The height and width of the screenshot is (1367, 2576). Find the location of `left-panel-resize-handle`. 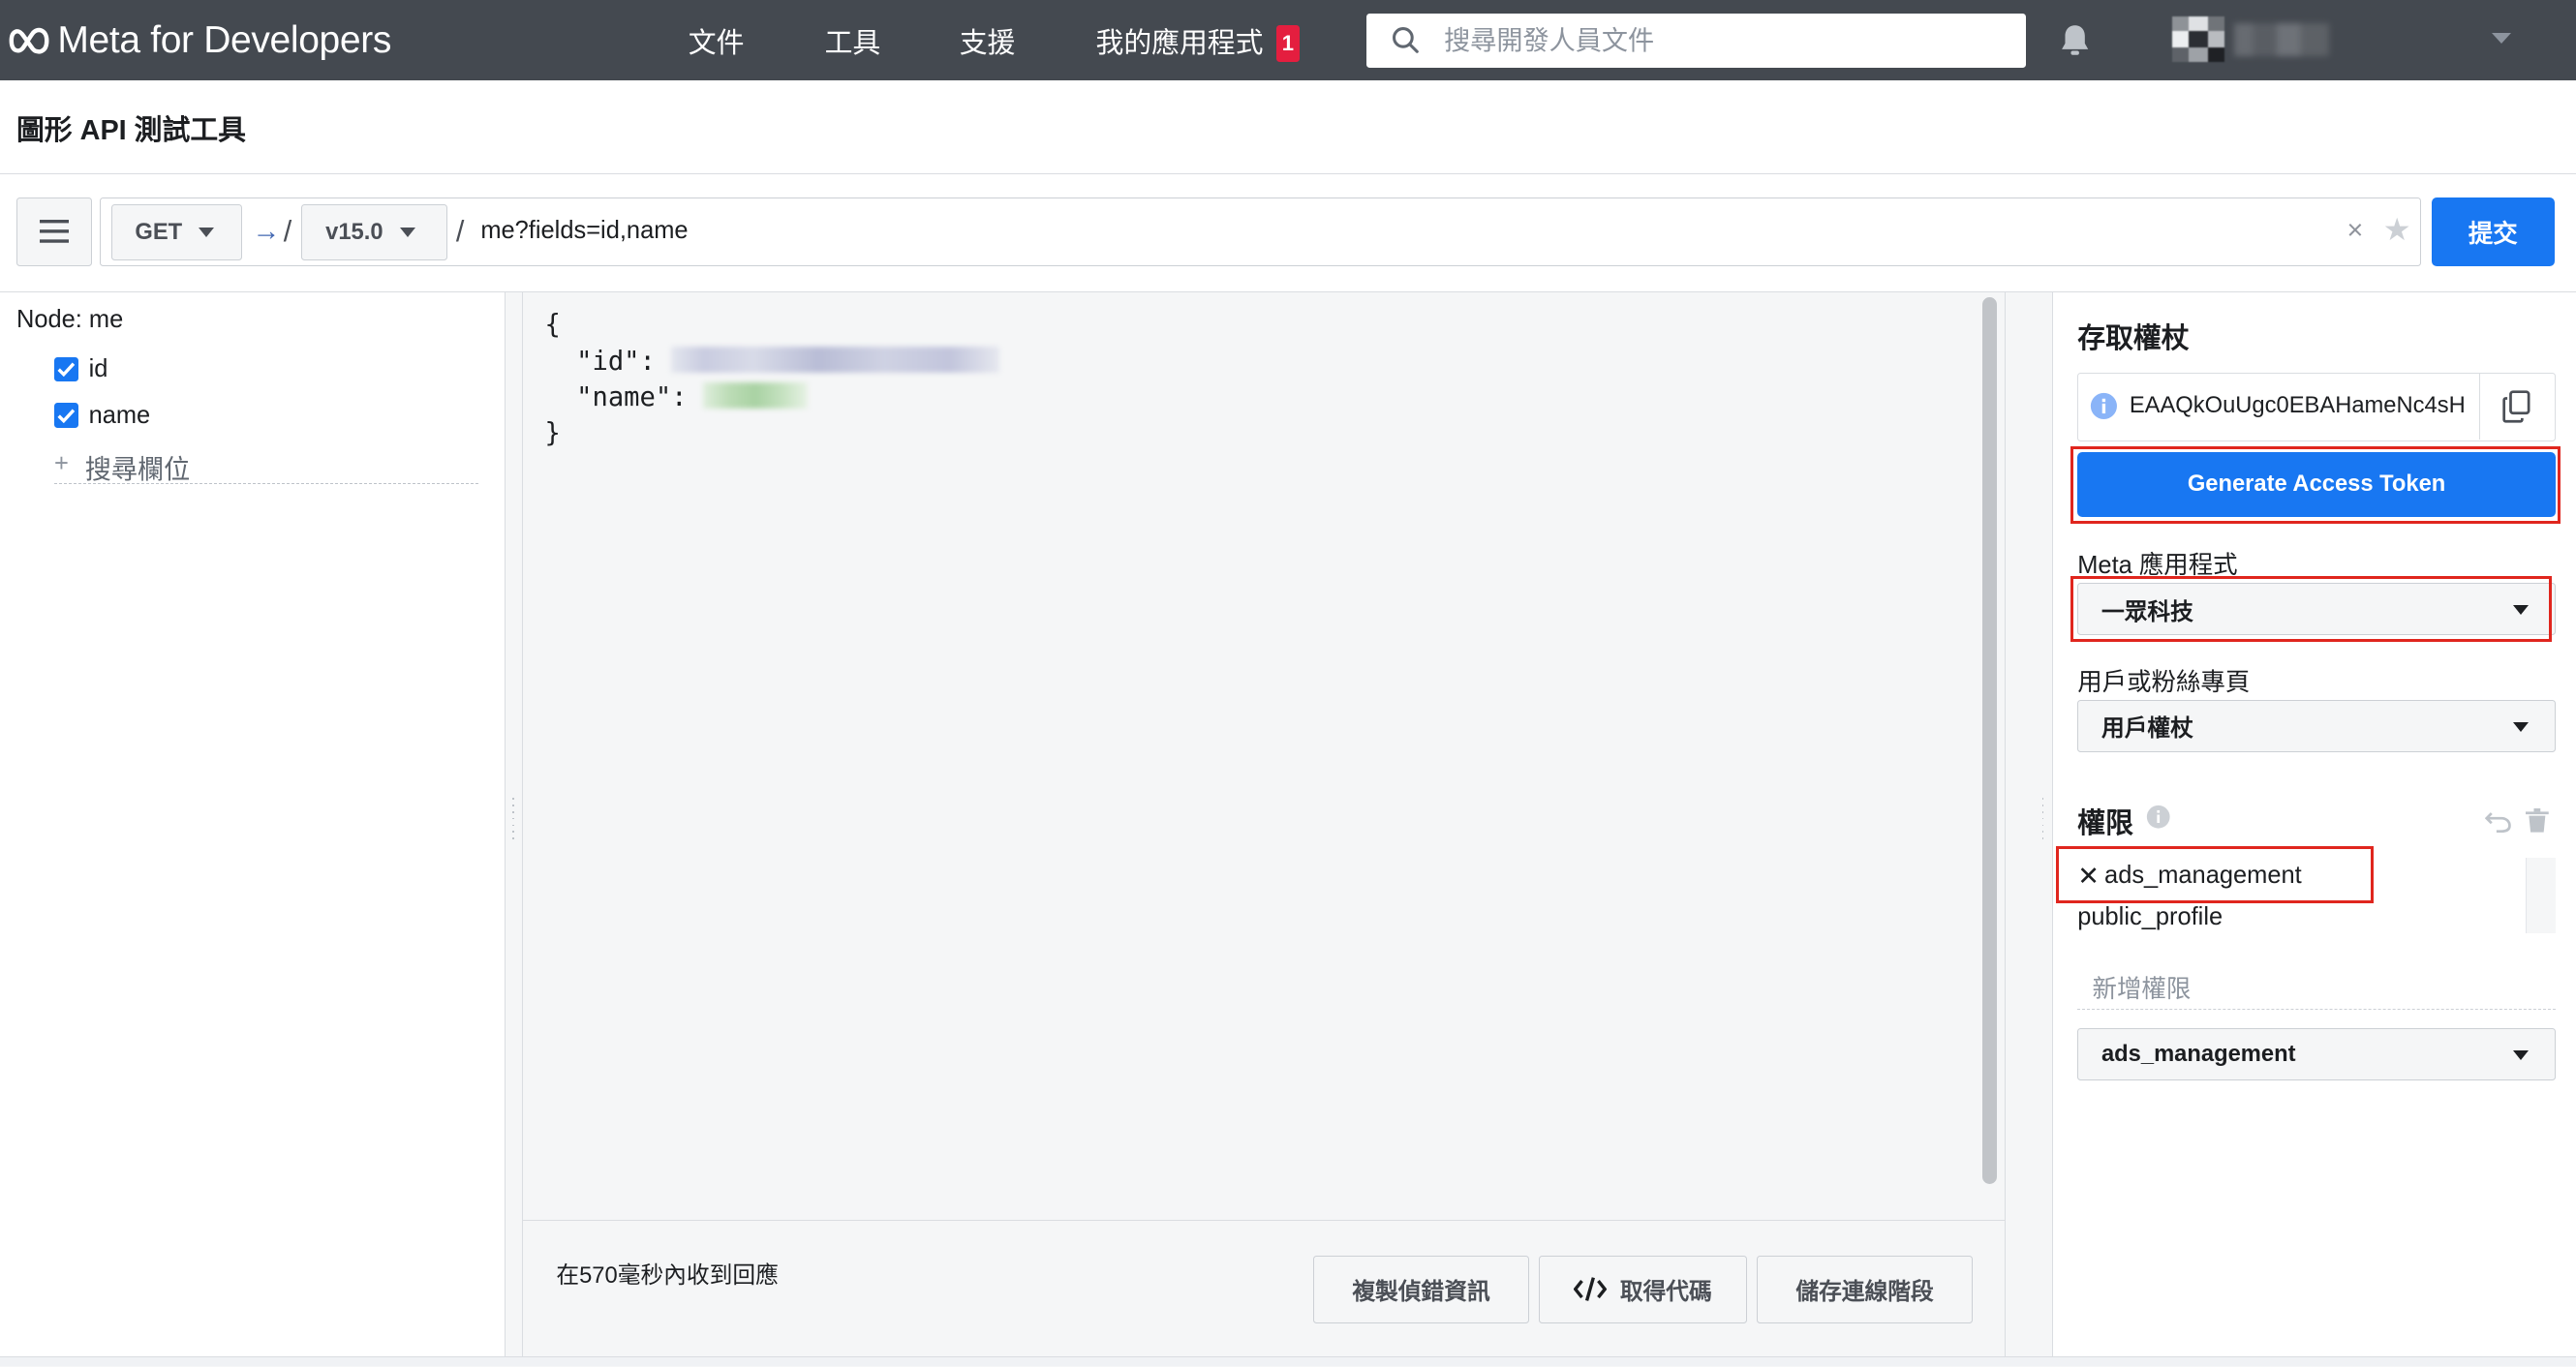

left-panel-resize-handle is located at coordinates (514, 820).